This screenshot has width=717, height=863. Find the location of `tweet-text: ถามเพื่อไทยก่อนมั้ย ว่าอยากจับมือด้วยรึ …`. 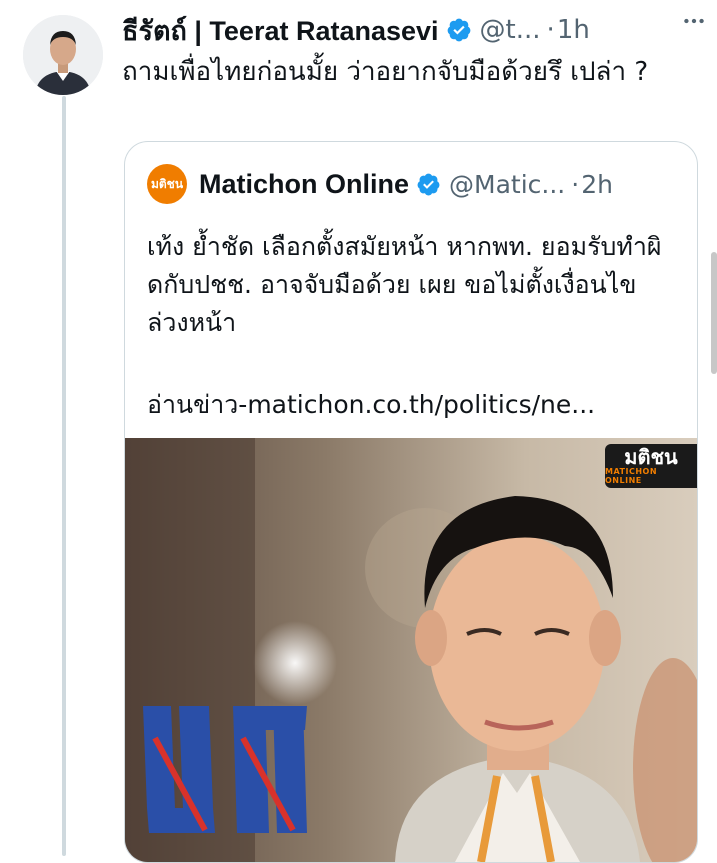

tweet-text: ถามเพื่อไทยก่อนมั้ย ว่าอยากจับมือด้วยรึ … is located at coordinates (385, 72).